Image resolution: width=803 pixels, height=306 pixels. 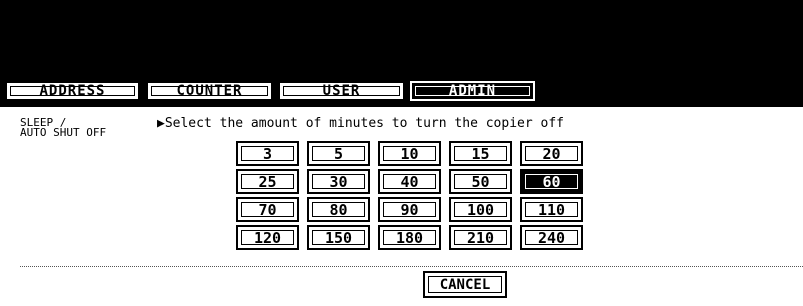 What do you see at coordinates (551, 181) in the screenshot?
I see `minutes-option-60: 60` at bounding box center [551, 181].